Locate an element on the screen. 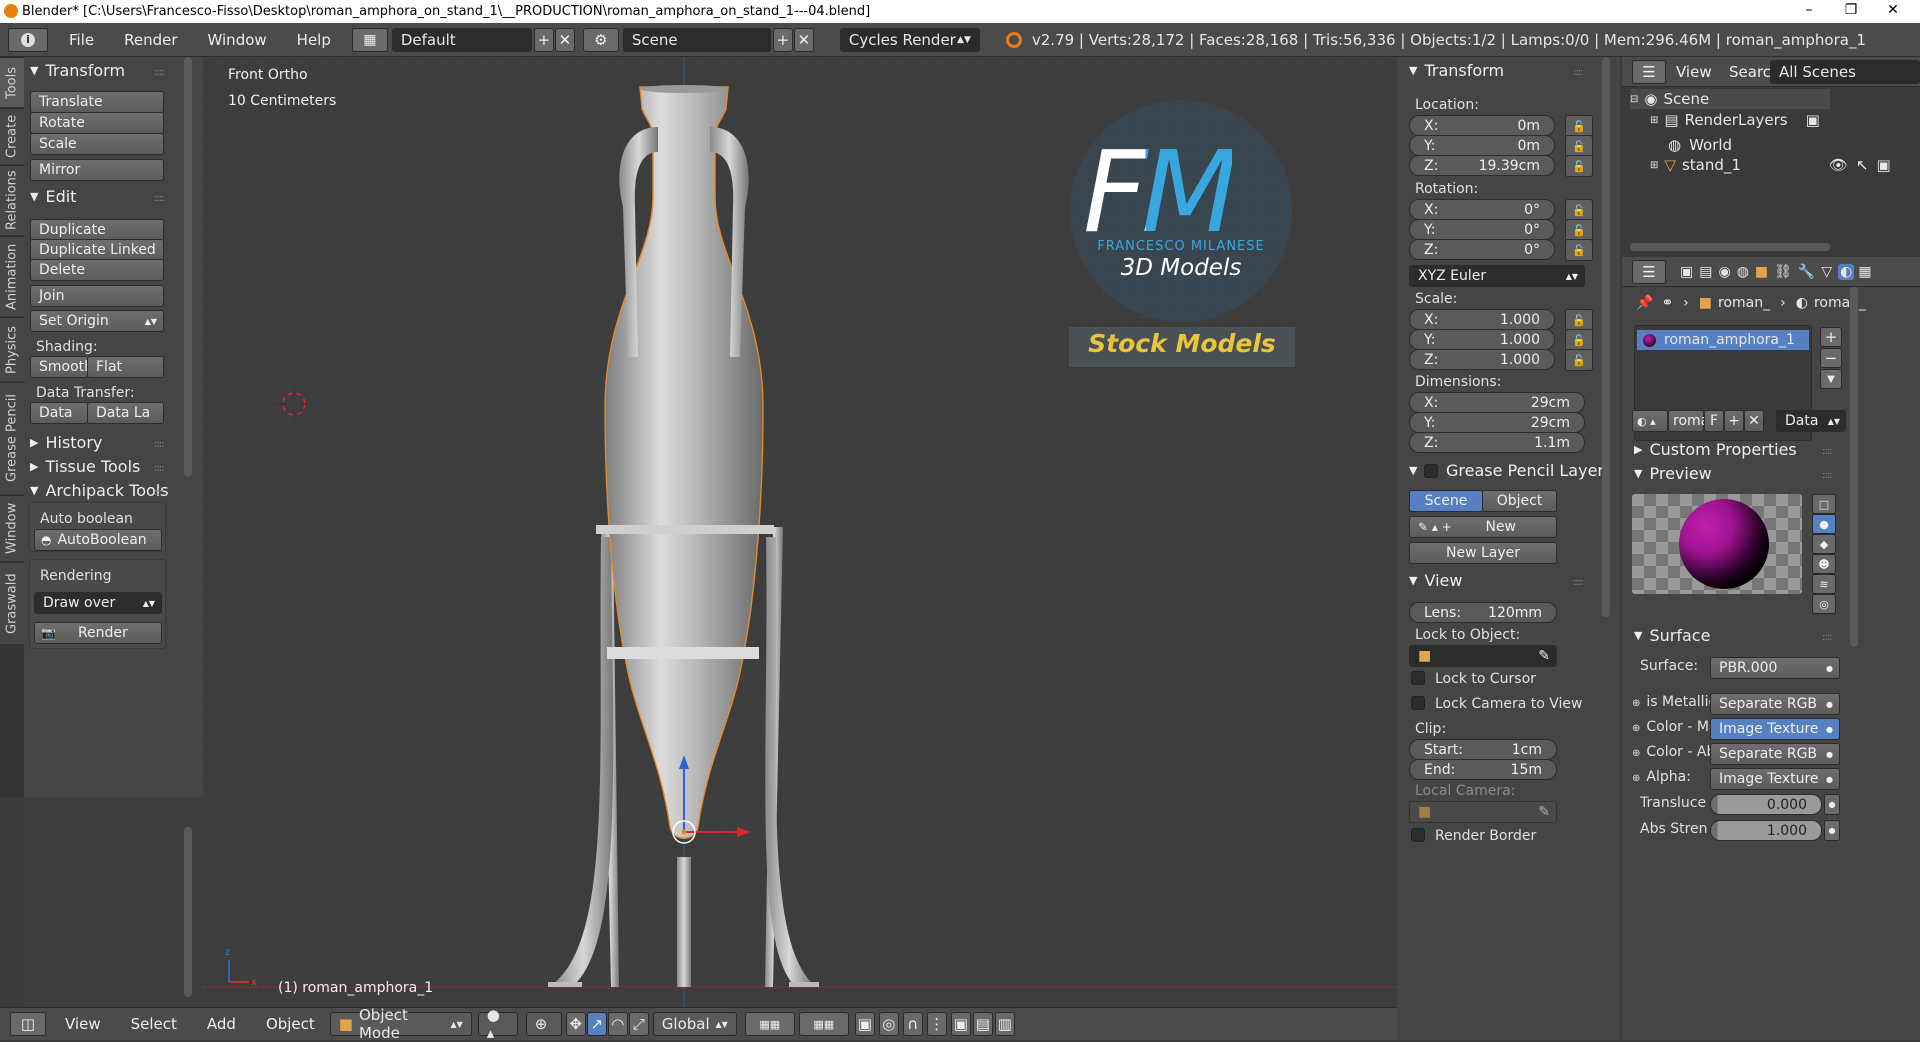 Image resolution: width=1920 pixels, height=1042 pixels. menu-object: Object is located at coordinates (290, 1024).